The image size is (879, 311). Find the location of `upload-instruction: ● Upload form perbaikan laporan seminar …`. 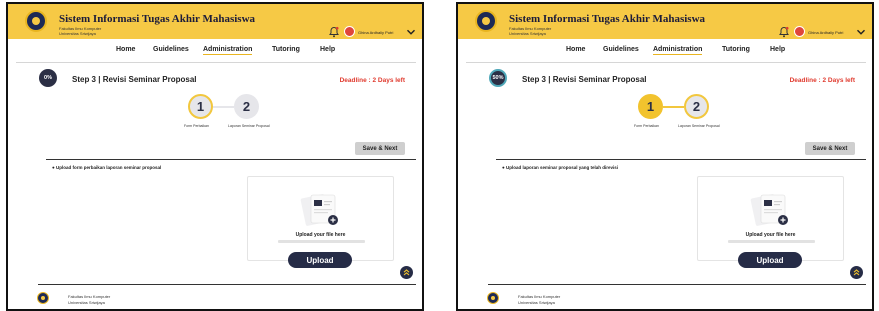

upload-instruction: ● Upload form perbaikan laporan seminar … is located at coordinates (107, 167).